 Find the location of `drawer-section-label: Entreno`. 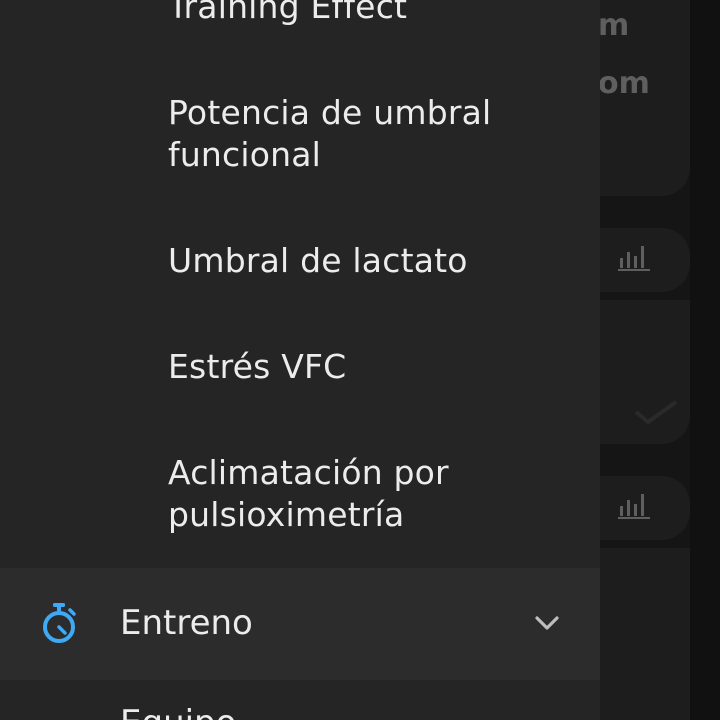

drawer-section-label: Entreno is located at coordinates (186, 623).